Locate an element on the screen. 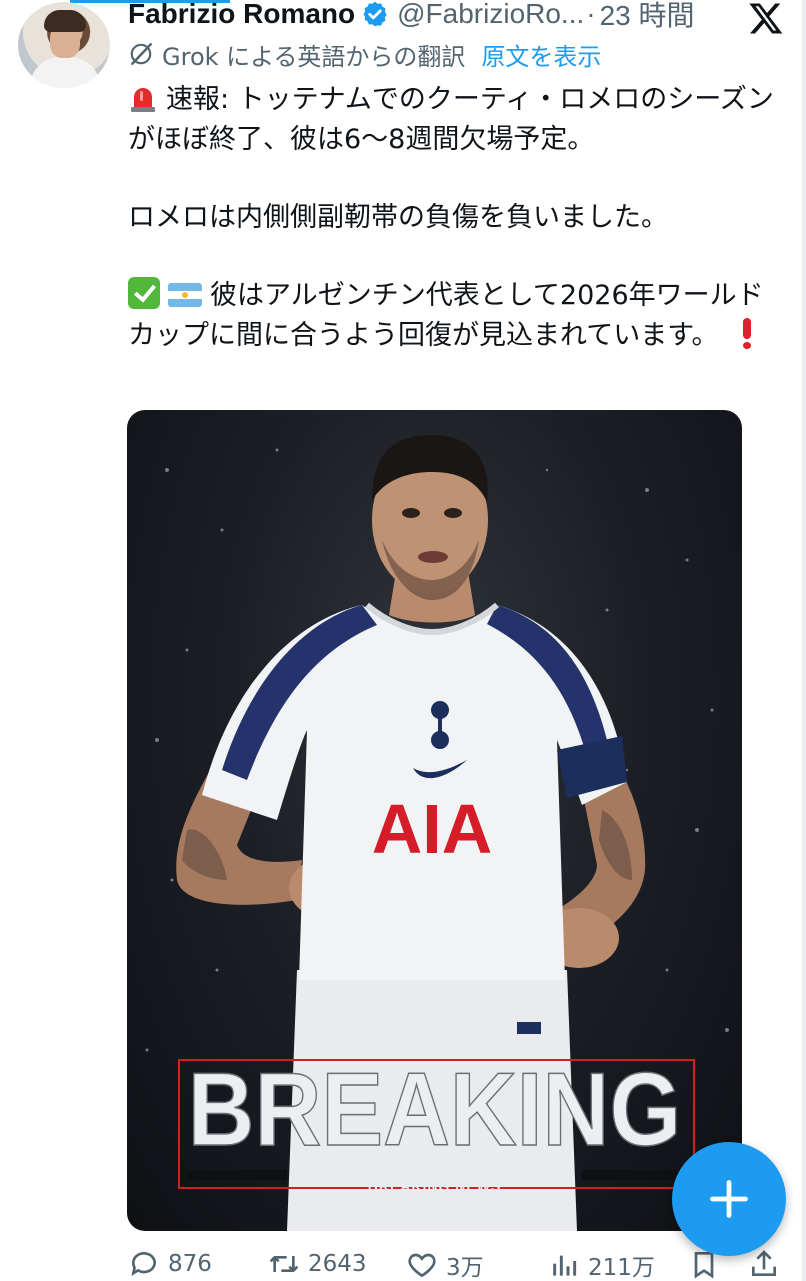  repost-count: 2643 is located at coordinates (337, 1264).